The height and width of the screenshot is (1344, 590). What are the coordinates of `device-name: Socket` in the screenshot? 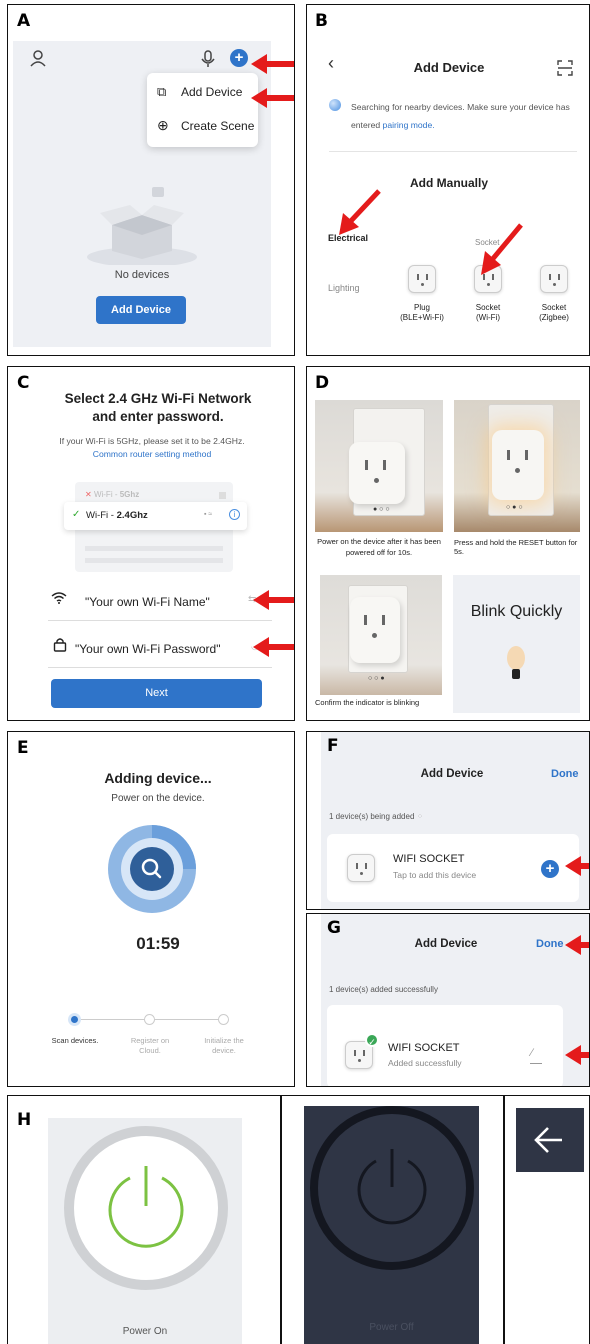 It's located at (554, 307).